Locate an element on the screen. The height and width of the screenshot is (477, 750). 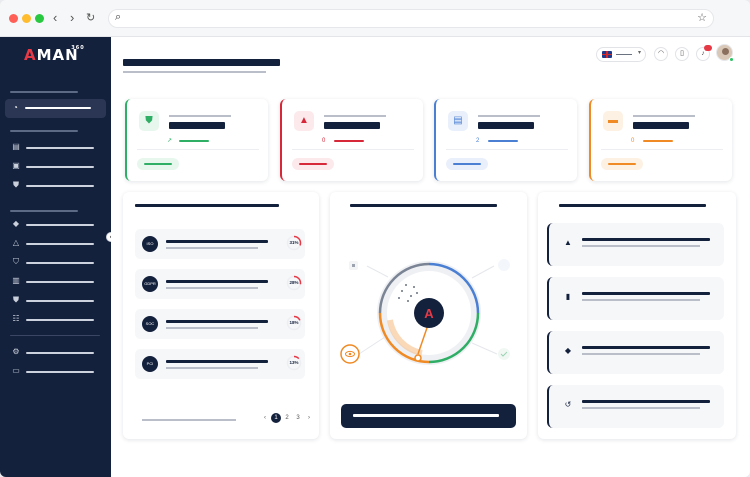
sidebar-item-compliance: ⛊ is located at coordinates (56, 301).